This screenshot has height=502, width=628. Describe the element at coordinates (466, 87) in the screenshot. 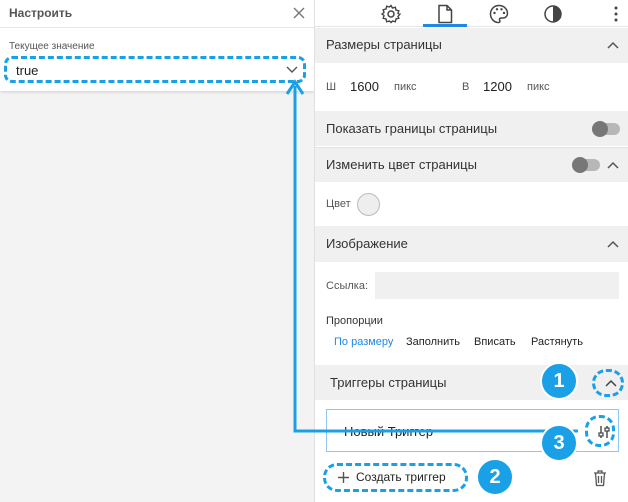

I see `height-label: В` at that location.